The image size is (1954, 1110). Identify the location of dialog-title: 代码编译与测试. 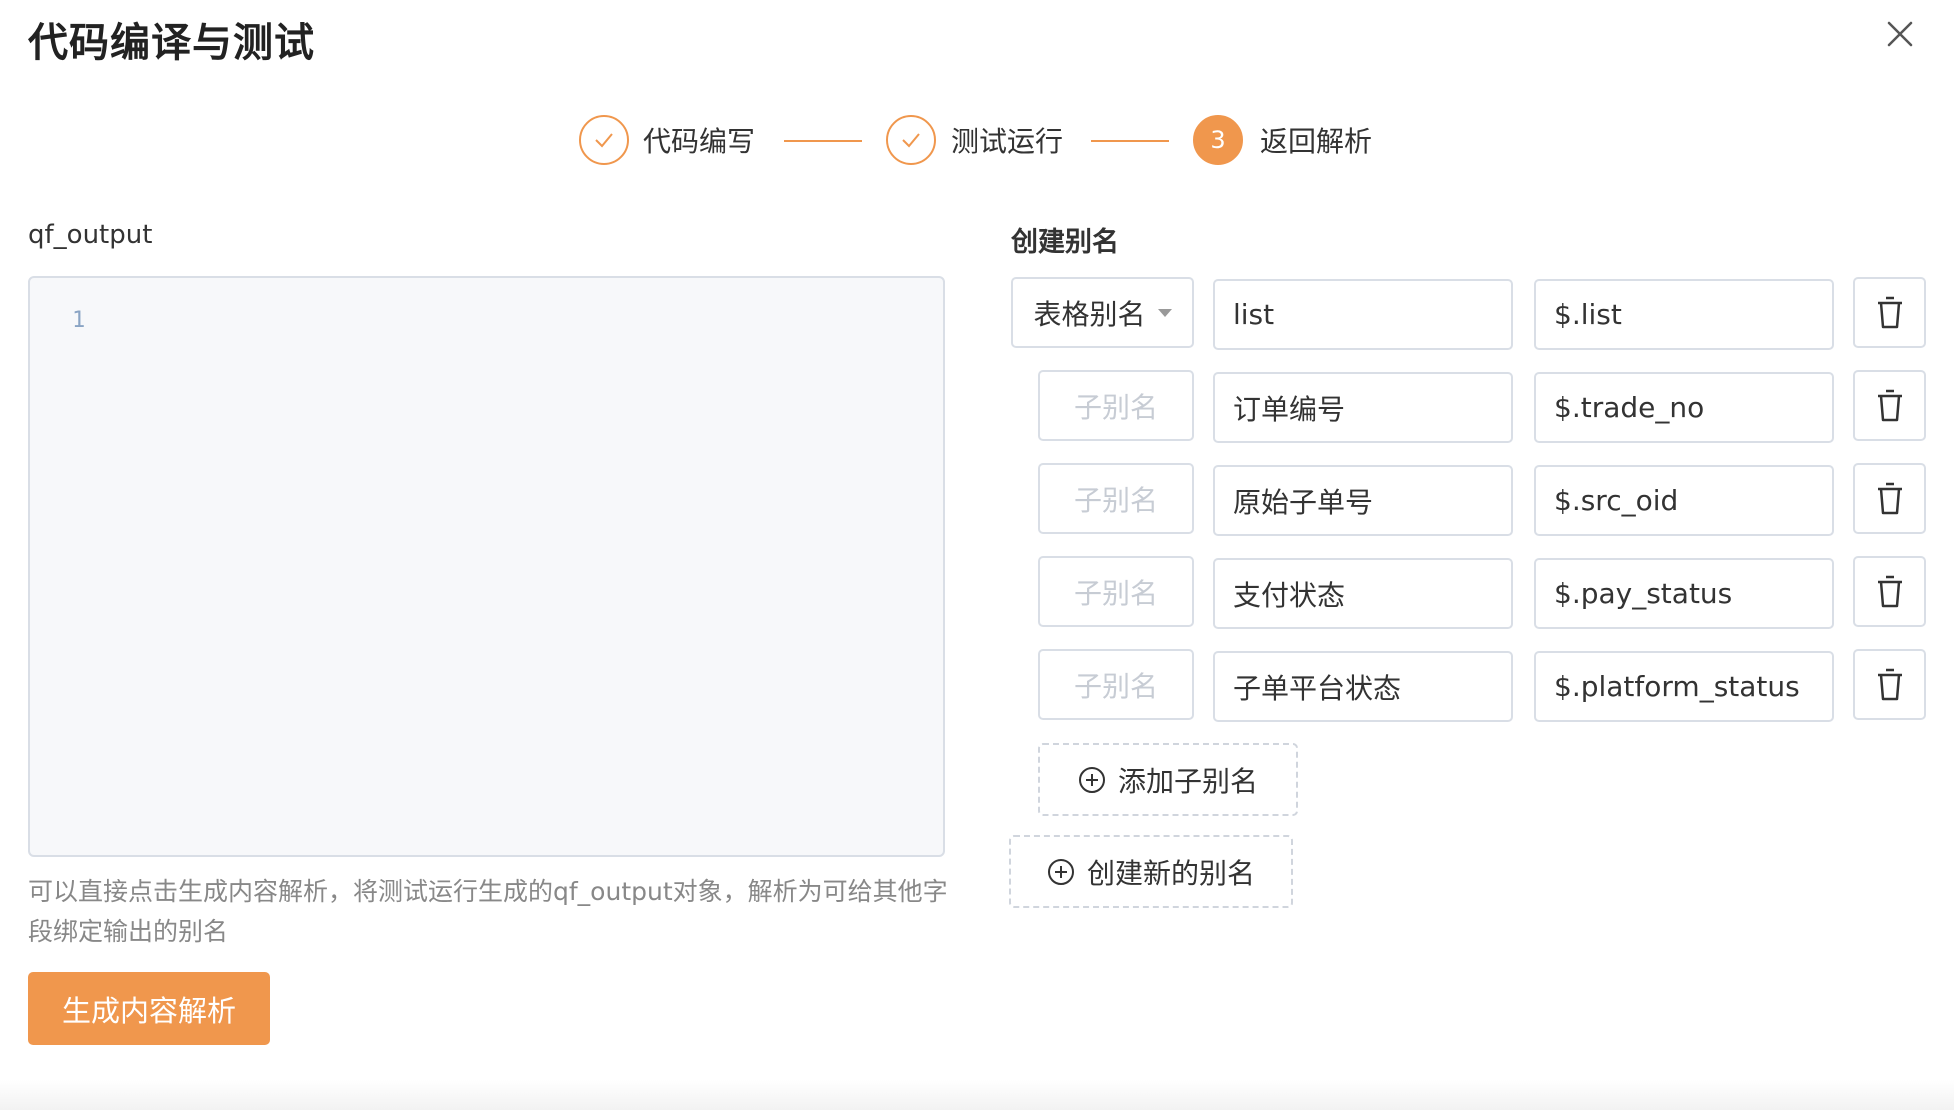
(171, 43).